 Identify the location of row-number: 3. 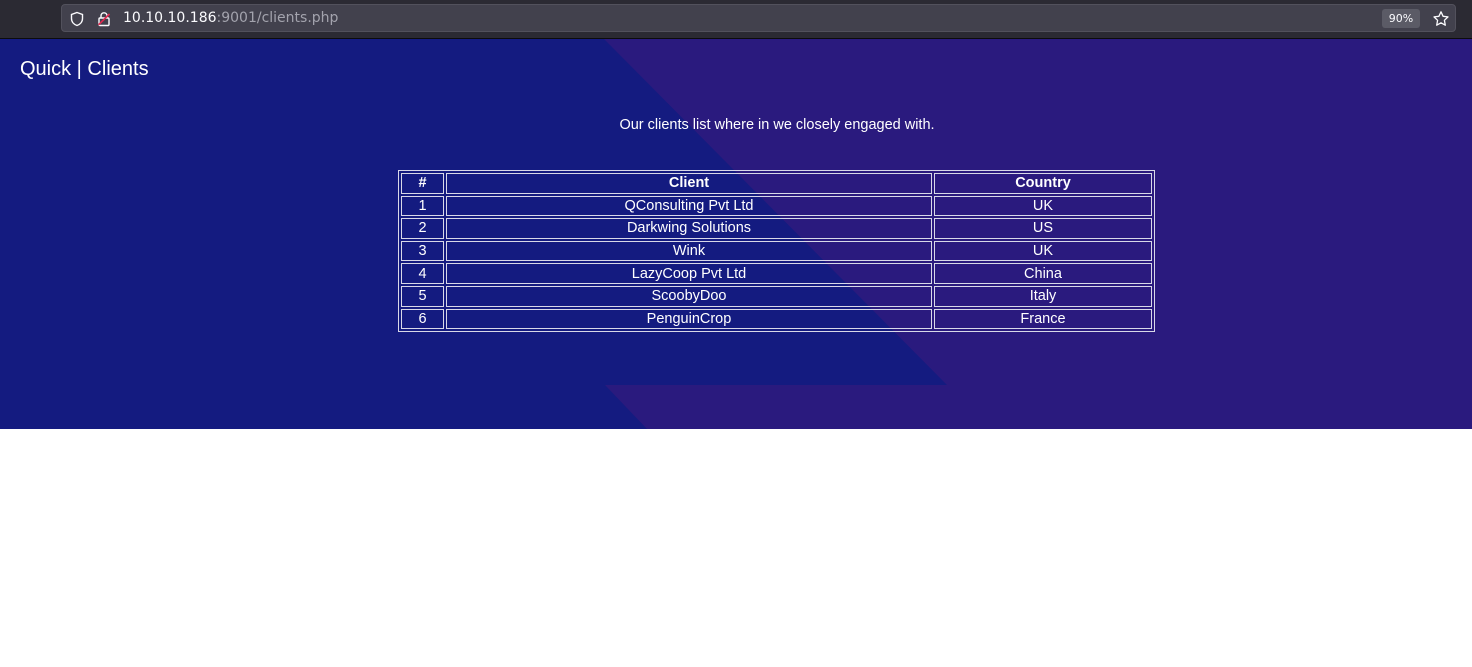
(422, 251).